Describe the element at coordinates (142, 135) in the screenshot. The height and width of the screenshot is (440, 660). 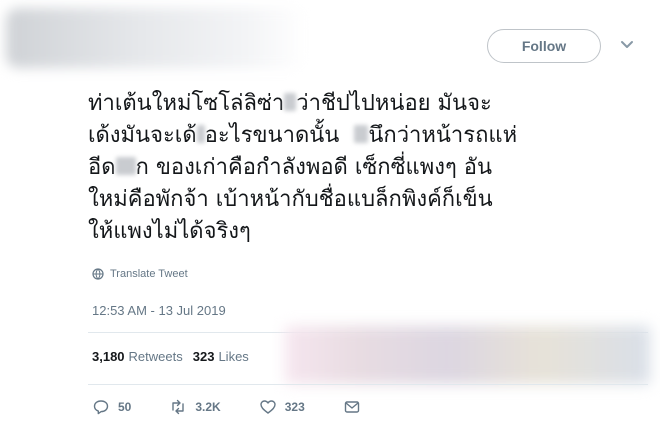
I see `tweet-text-segment: เด้งมันจะเด้` at that location.